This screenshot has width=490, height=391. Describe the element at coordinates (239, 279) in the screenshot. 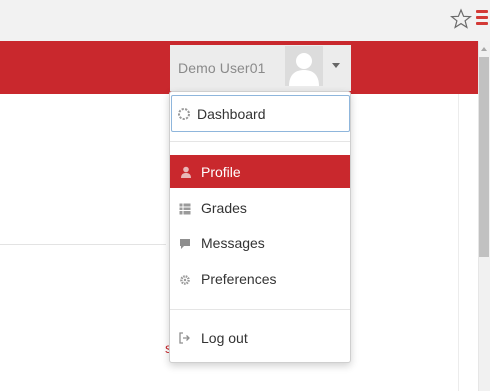

I see `menu-item-preferences-label: Preferences` at that location.